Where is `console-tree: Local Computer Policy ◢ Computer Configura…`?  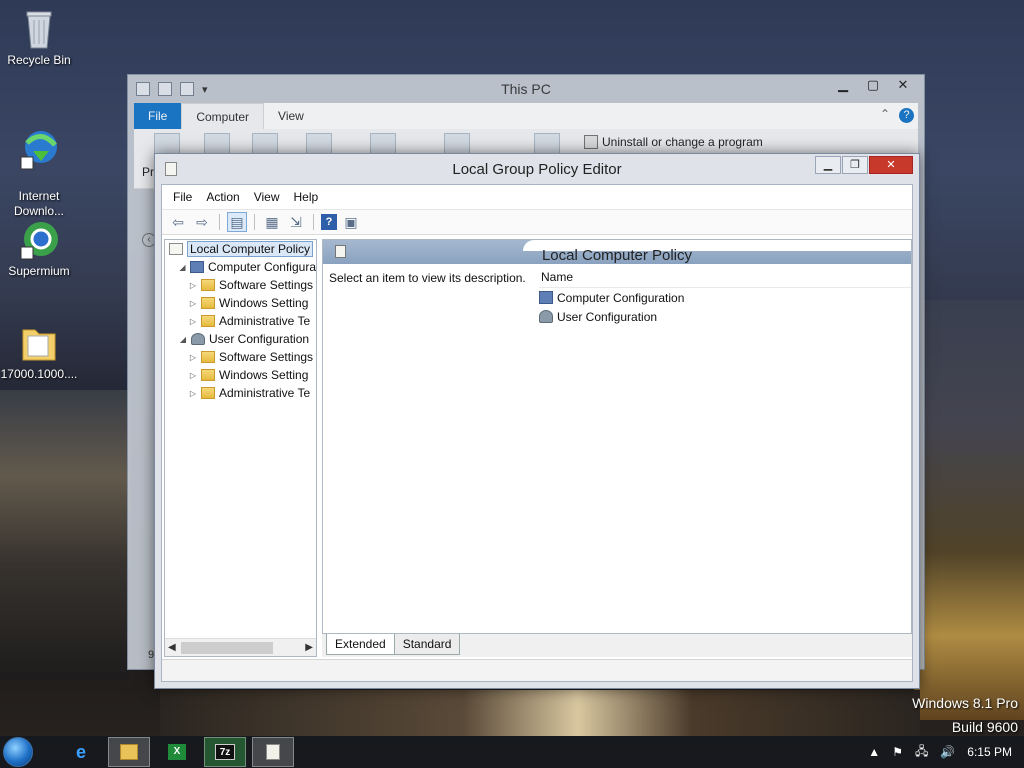
console-tree: Local Computer Policy ◢ Computer Configura… is located at coordinates (240, 448).